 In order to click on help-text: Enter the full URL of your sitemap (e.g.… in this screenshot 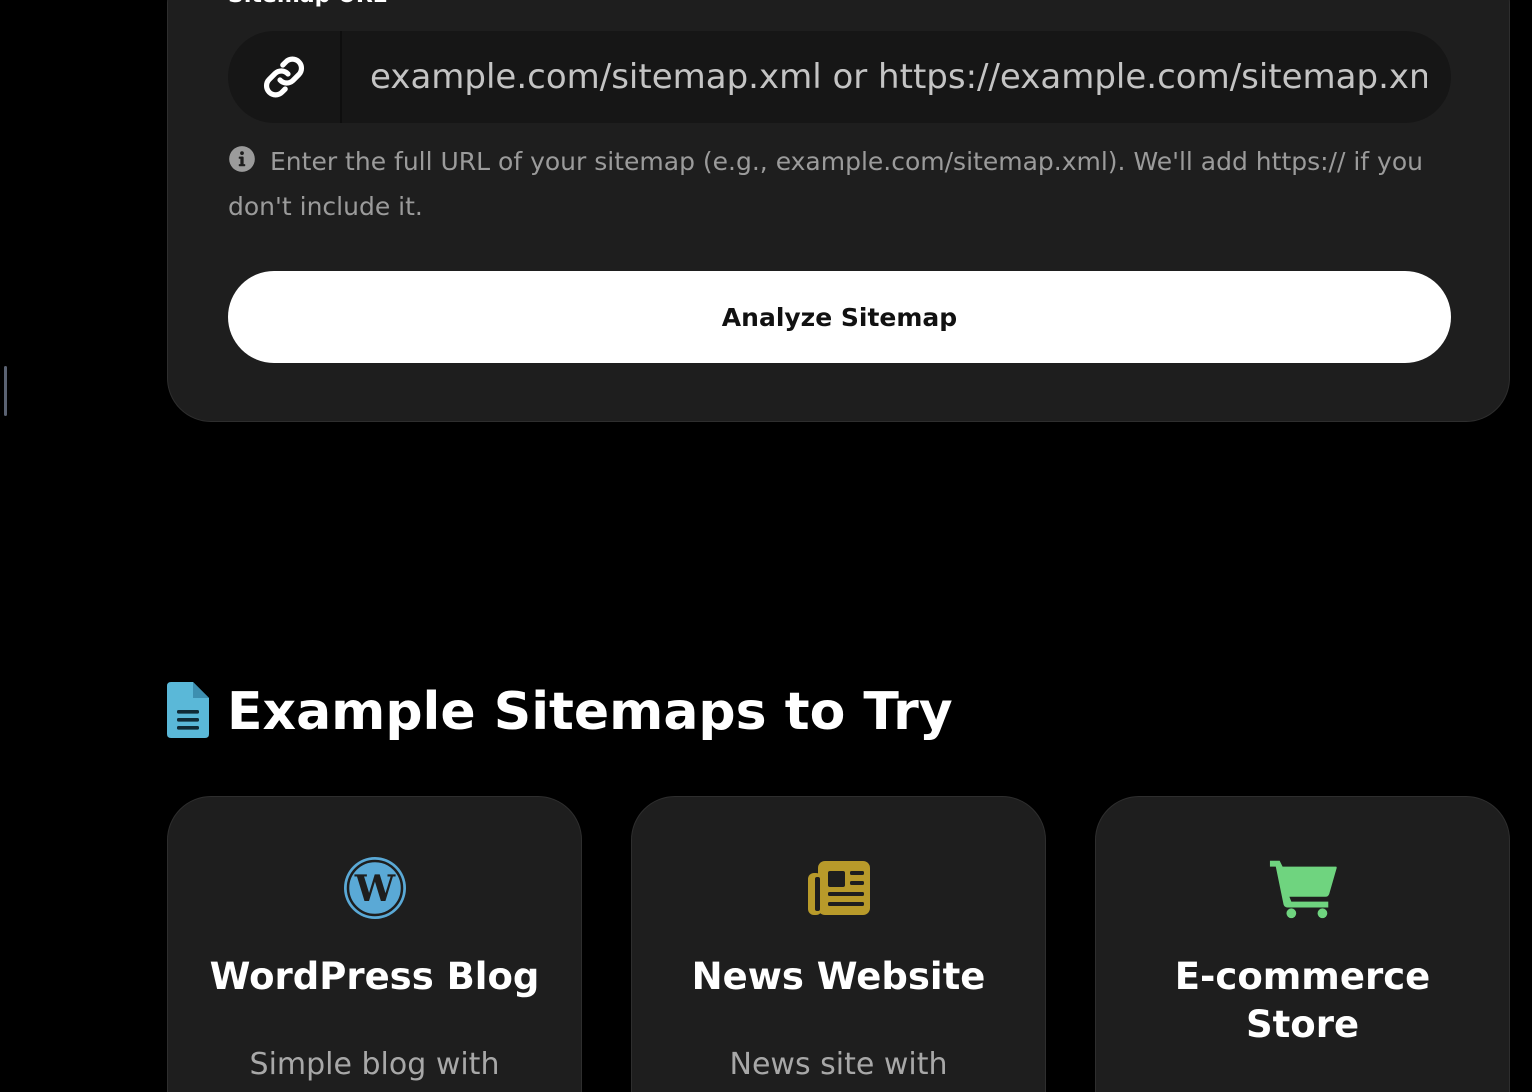, I will do `click(828, 184)`.